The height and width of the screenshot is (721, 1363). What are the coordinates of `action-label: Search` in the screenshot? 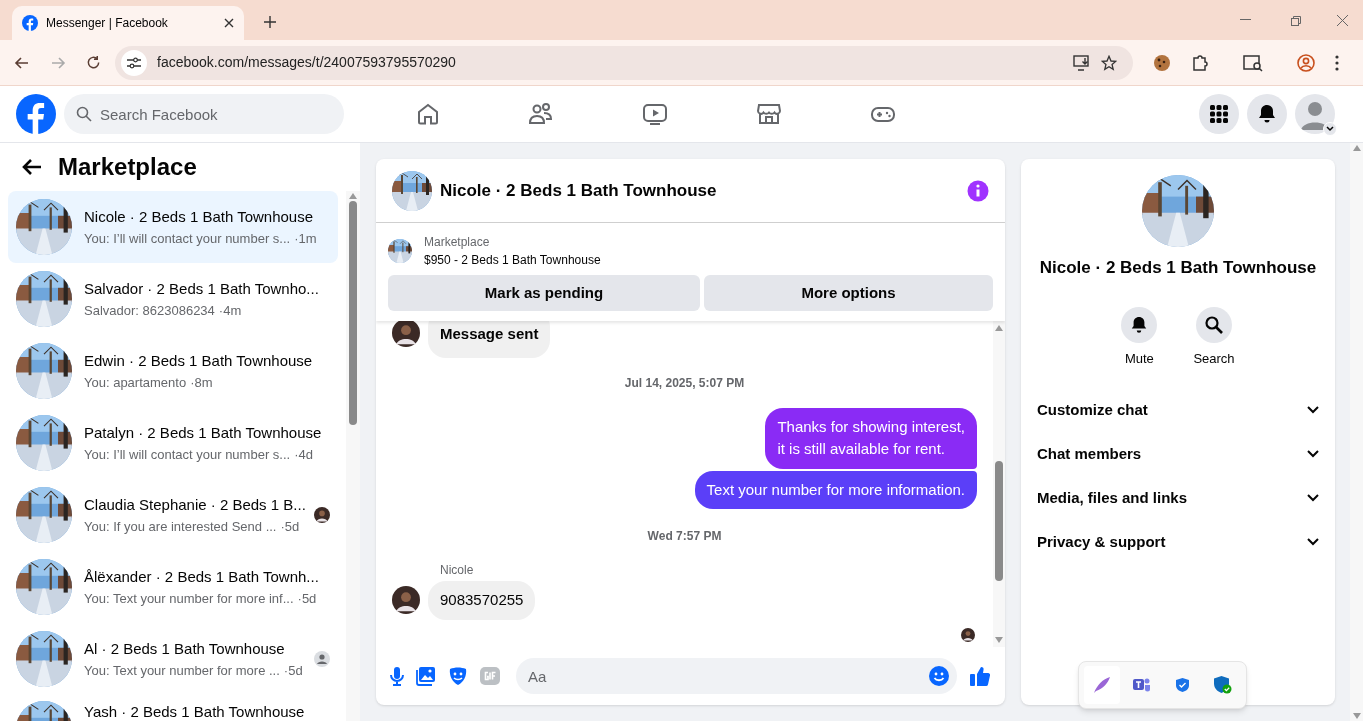 It's located at (1214, 358).